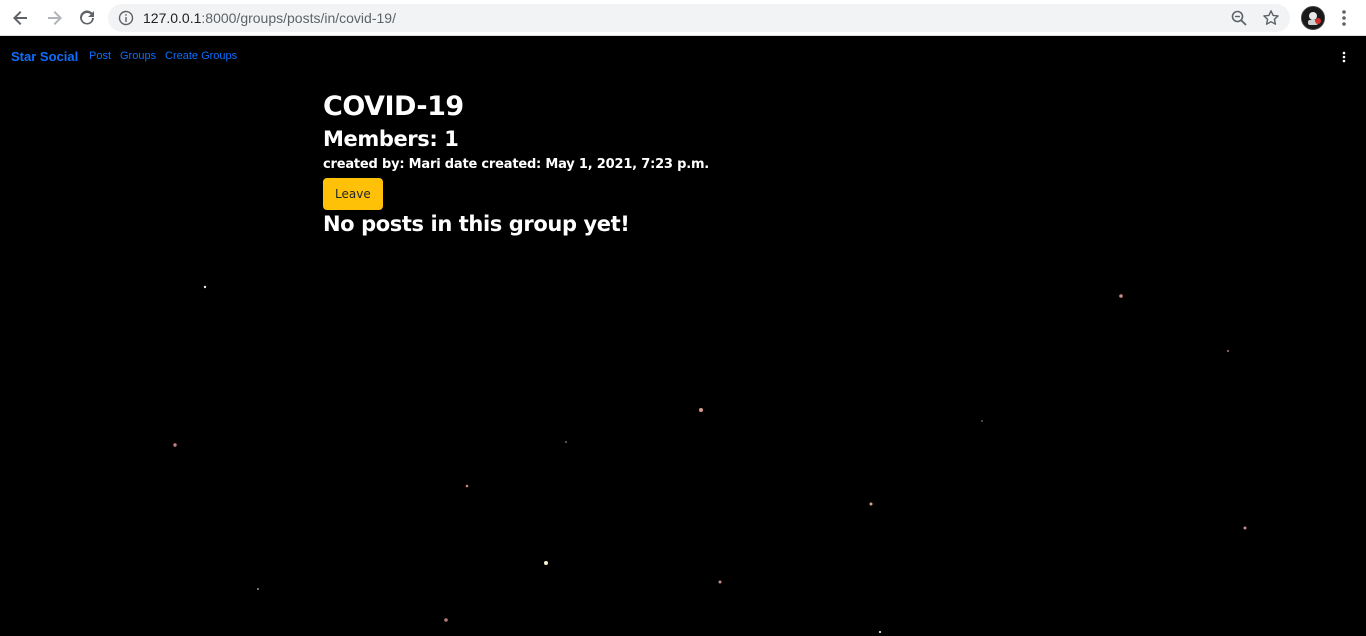  I want to click on info-icon, so click(126, 18).